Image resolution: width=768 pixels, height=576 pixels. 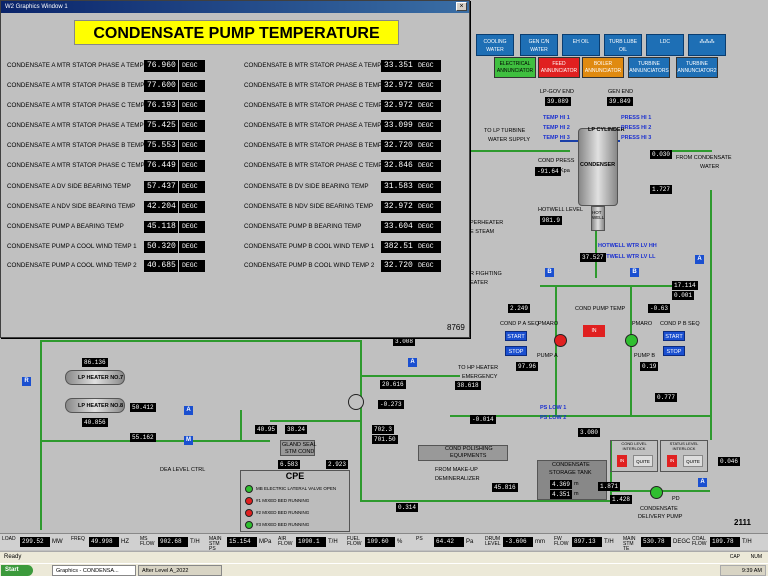 What do you see at coordinates (398, 126) in the screenshot?
I see `temp-value: 33.099` at bounding box center [398, 126].